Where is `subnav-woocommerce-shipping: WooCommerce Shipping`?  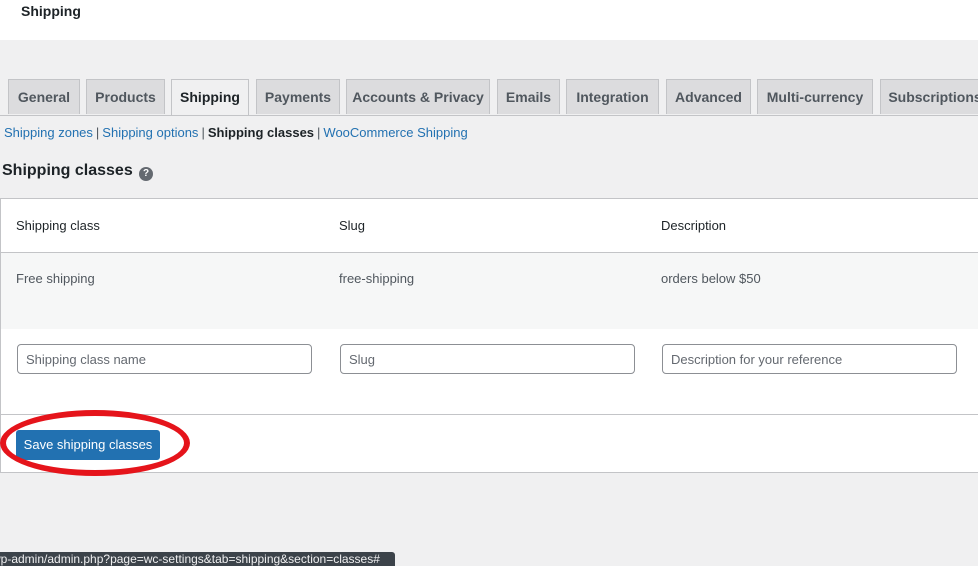
subnav-woocommerce-shipping: WooCommerce Shipping is located at coordinates (395, 132).